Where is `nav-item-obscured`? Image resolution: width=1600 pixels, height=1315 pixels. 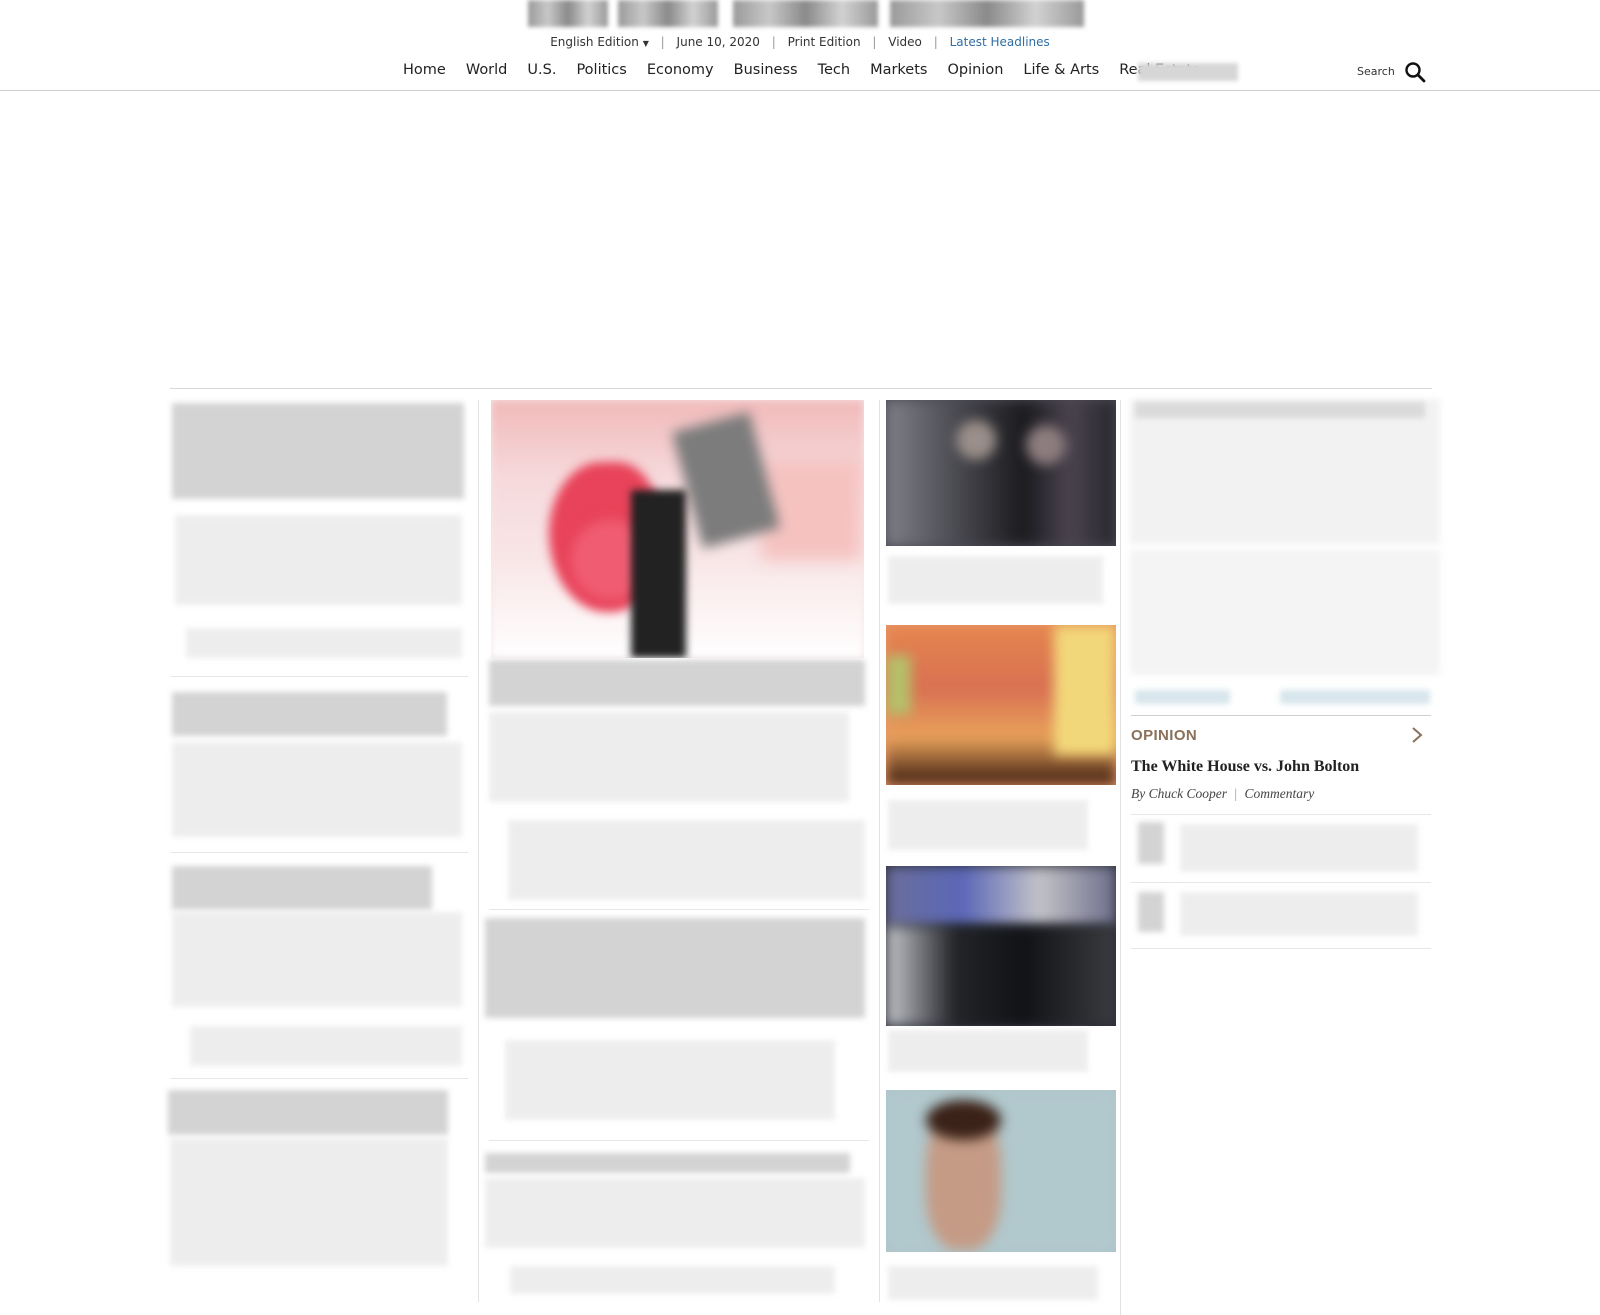 nav-item-obscured is located at coordinates (1188, 72).